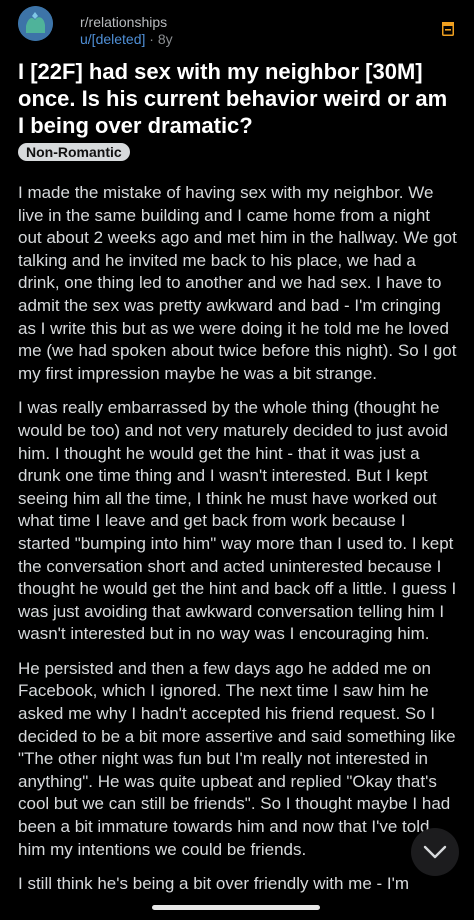 The image size is (474, 920). What do you see at coordinates (448, 29) in the screenshot?
I see `bookmark-save-icon` at bounding box center [448, 29].